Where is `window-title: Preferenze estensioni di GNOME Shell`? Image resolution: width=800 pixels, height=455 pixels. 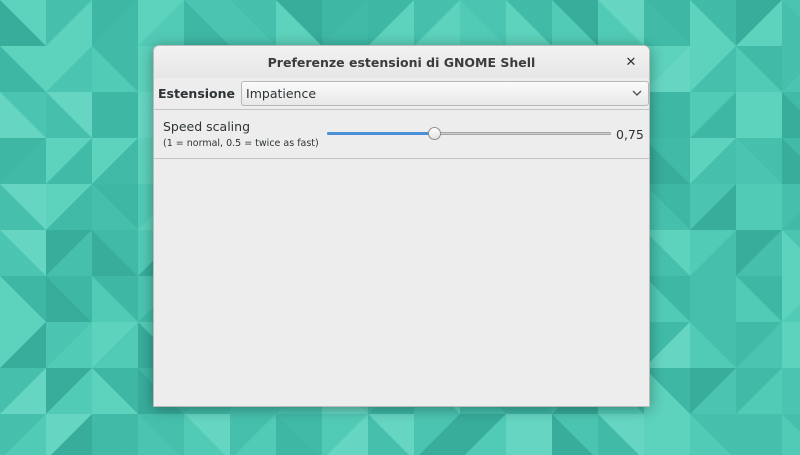
window-title: Preferenze estensioni di GNOME Shell is located at coordinates (401, 62).